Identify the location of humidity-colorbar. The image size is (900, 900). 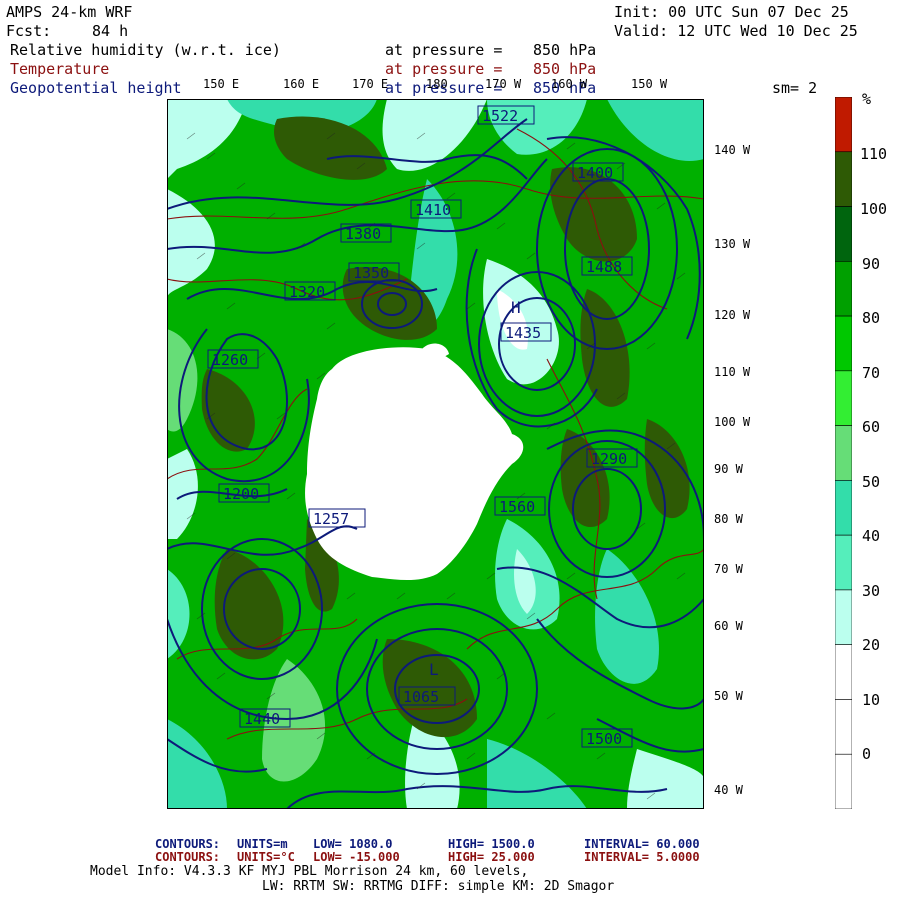
(843, 453).